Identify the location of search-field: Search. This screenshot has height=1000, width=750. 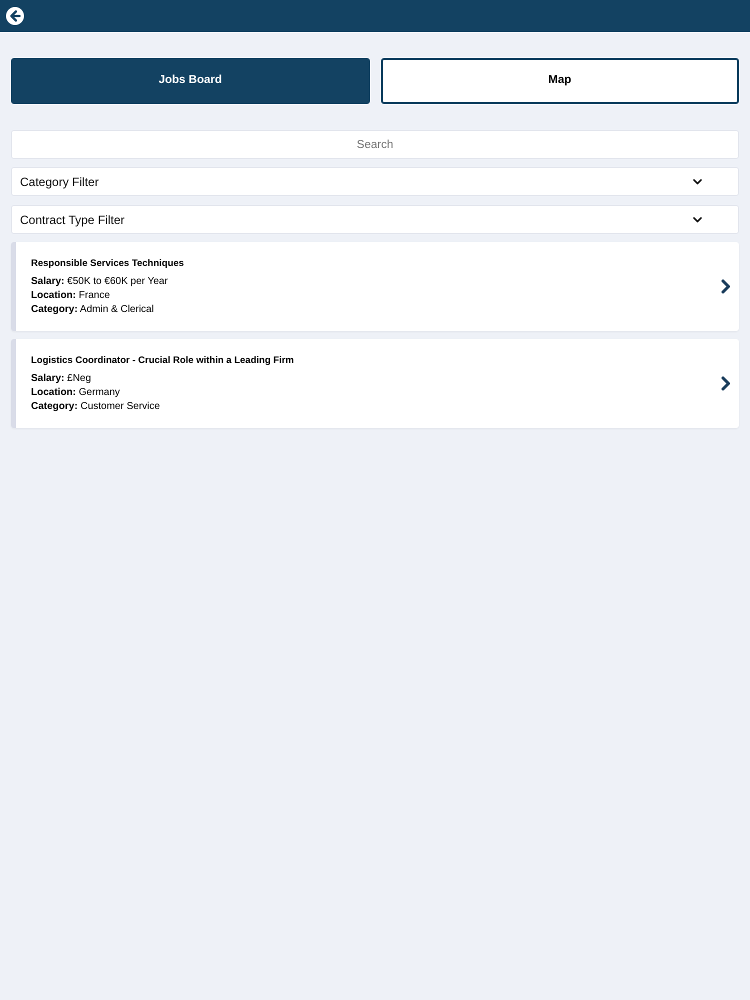
(375, 144).